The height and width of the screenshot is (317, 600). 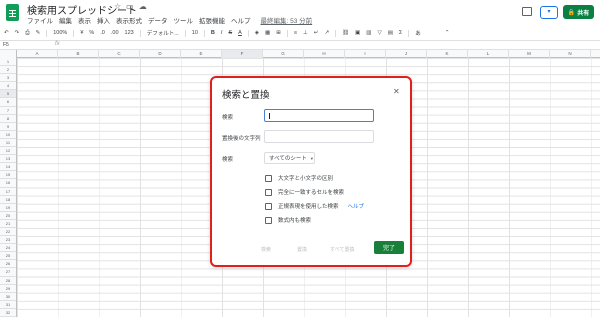 What do you see at coordinates (268, 192) in the screenshot?
I see `match-entire-cell-checkbox` at bounding box center [268, 192].